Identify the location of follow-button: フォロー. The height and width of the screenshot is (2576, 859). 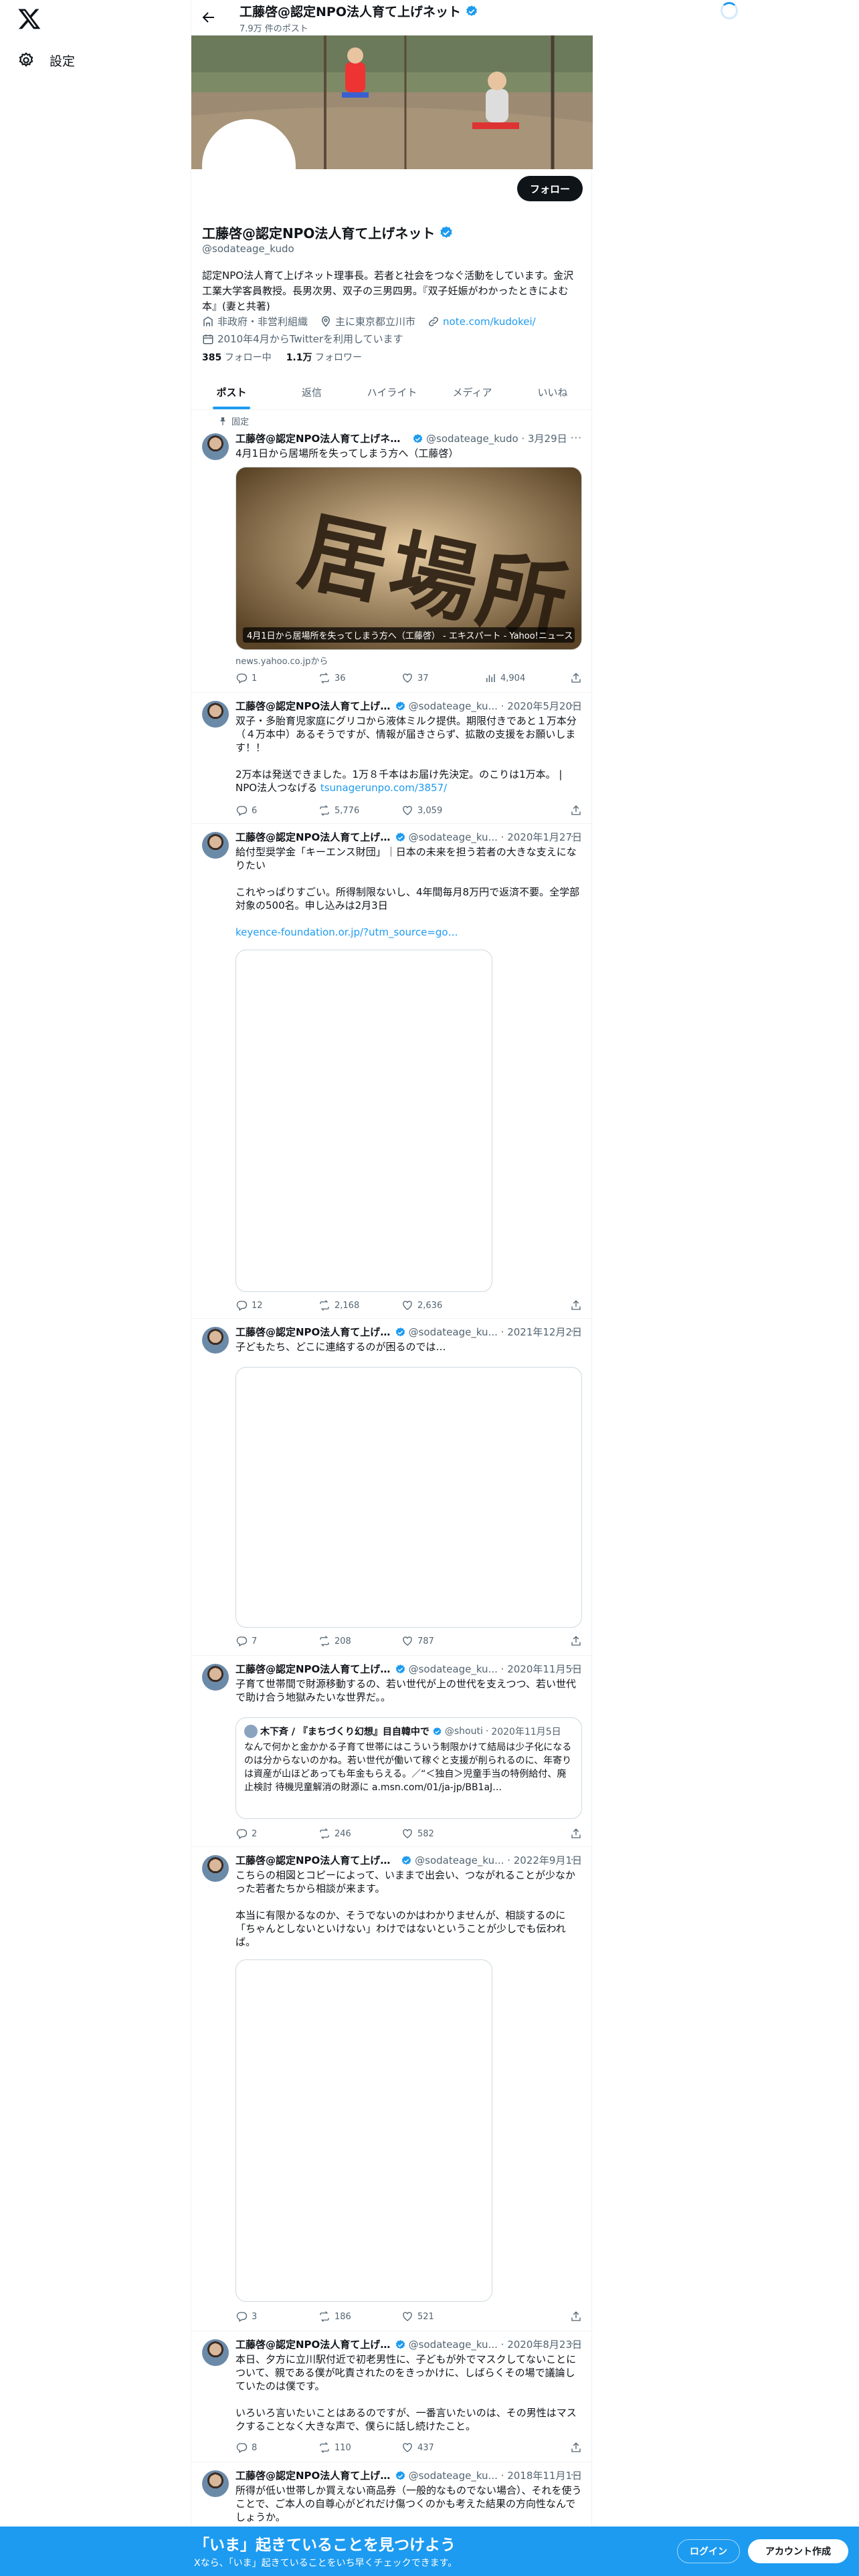
(550, 188).